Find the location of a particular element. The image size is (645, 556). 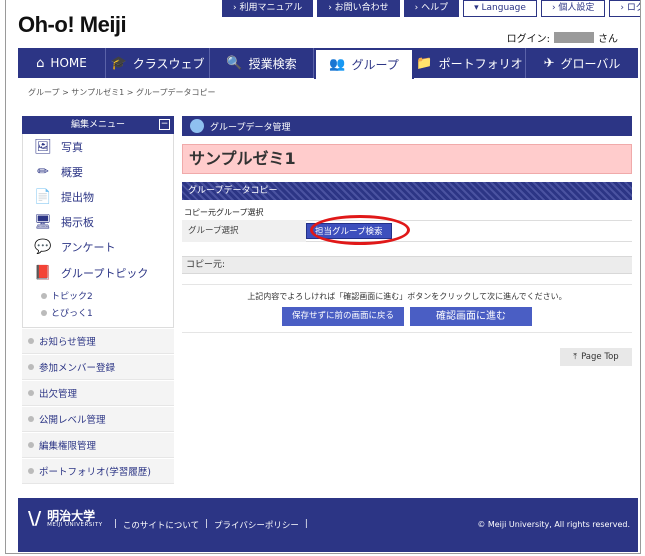

group-select-label: グループ選択 is located at coordinates (244, 231).